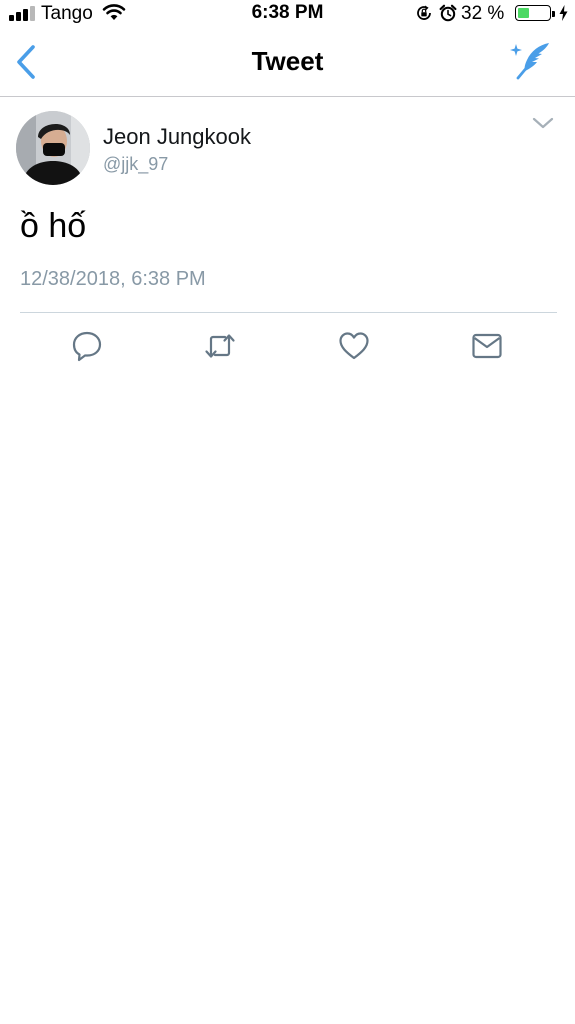 This screenshot has height=1024, width=575. Describe the element at coordinates (487, 346) in the screenshot. I see `message-icon` at that location.